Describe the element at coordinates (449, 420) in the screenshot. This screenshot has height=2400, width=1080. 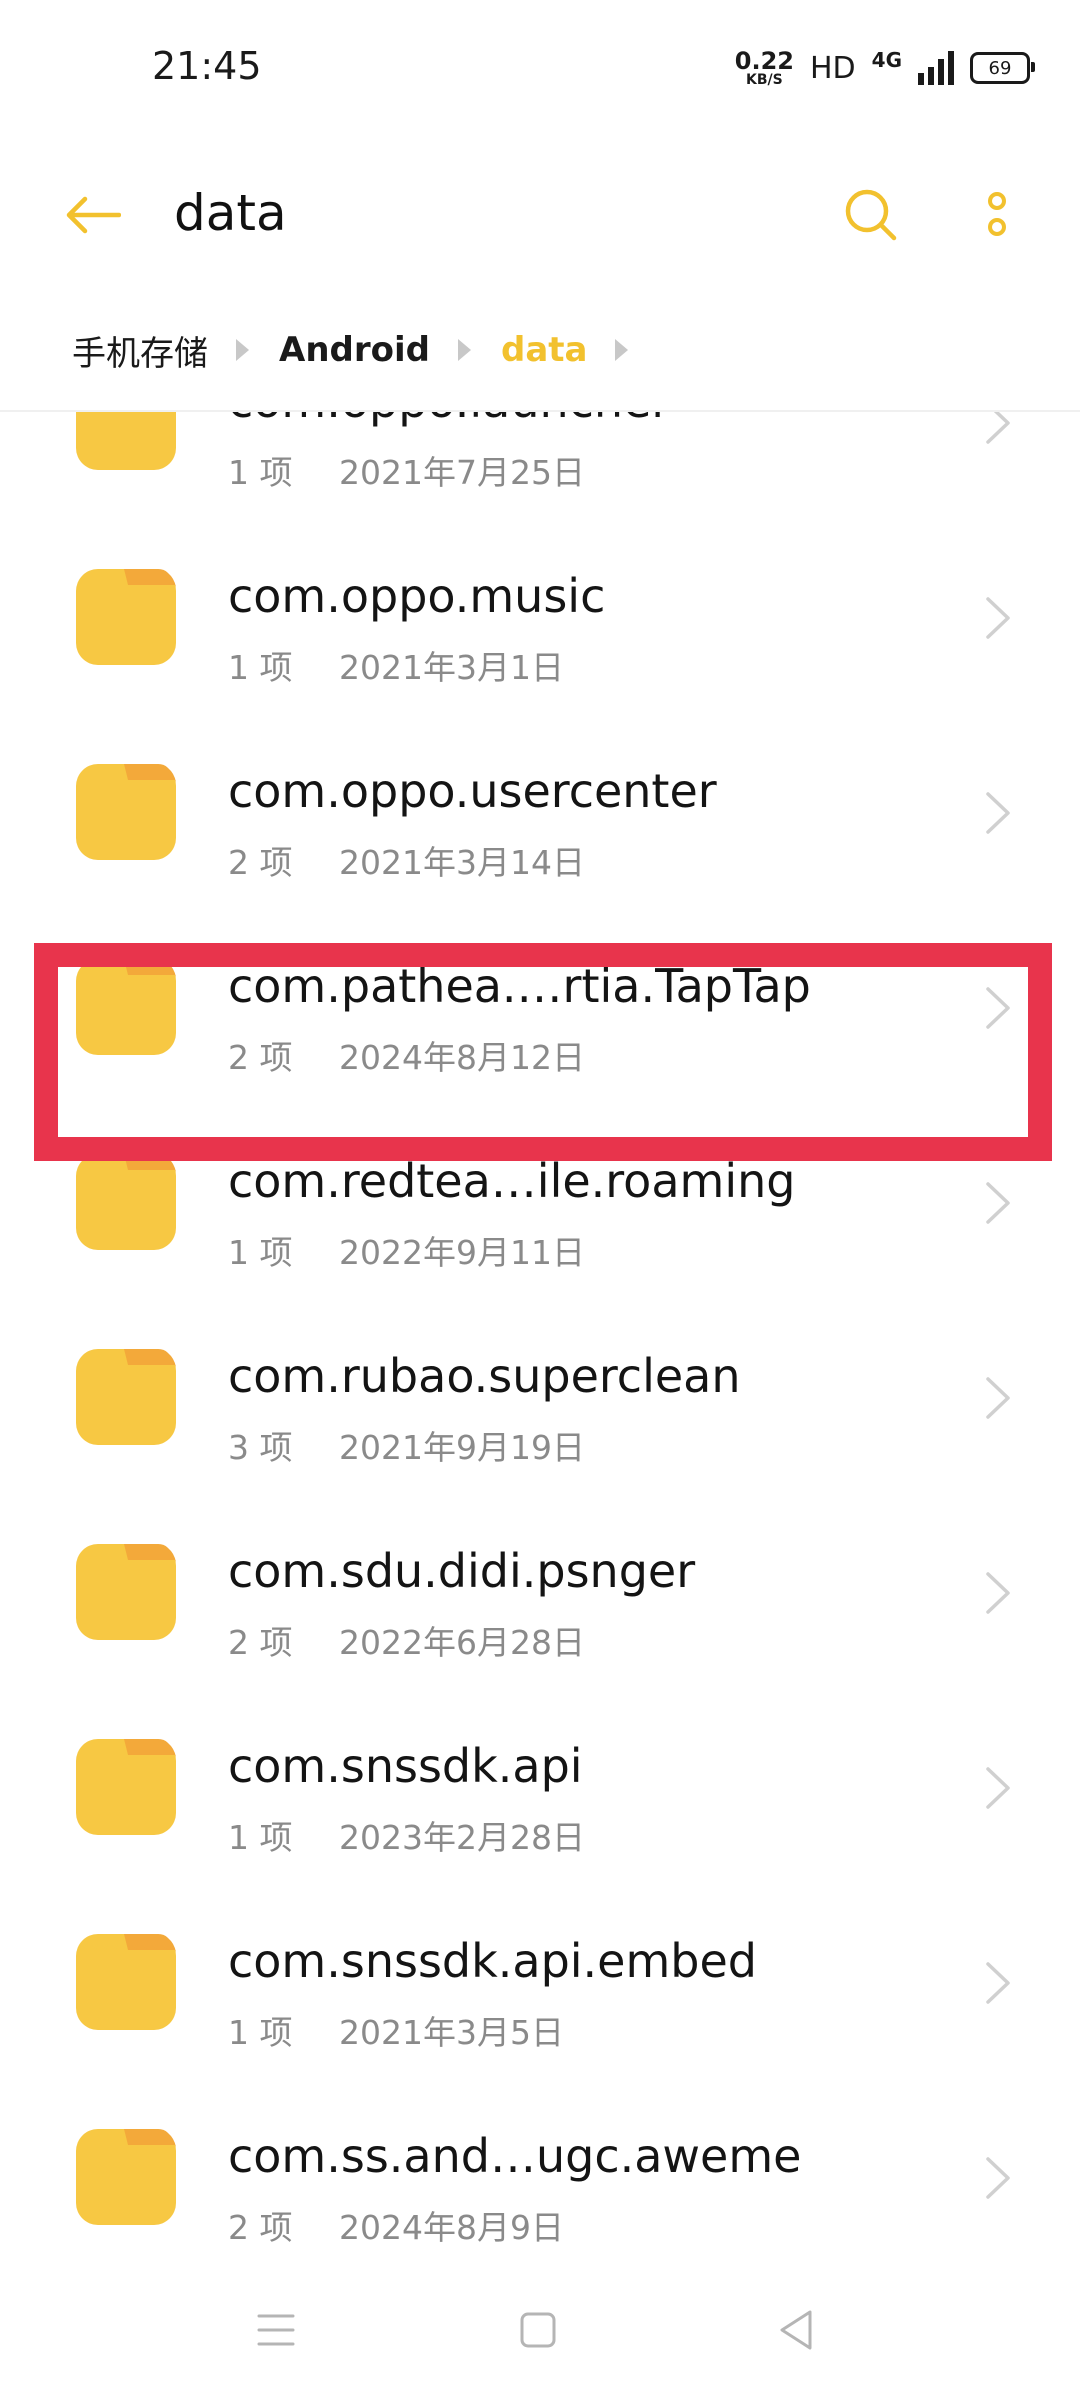
I see `folder-name: com.oppo.launcher` at that location.